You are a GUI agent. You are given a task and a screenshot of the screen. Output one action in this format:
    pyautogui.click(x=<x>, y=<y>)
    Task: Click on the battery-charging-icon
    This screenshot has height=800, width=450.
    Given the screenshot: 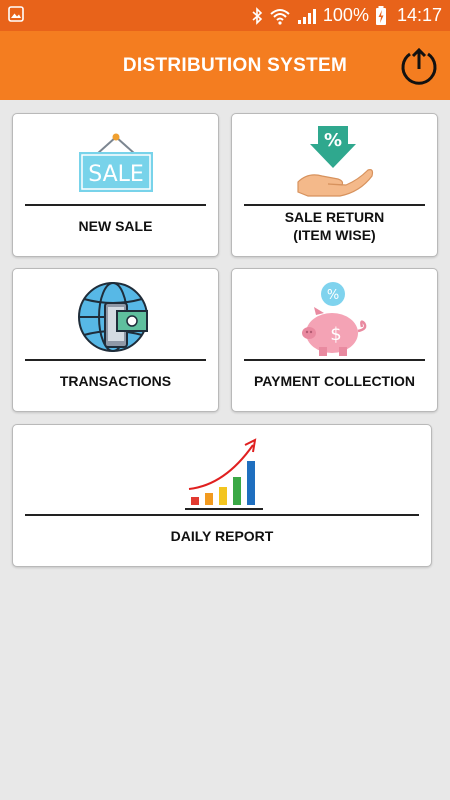 What is the action you would take?
    pyautogui.click(x=380, y=15)
    